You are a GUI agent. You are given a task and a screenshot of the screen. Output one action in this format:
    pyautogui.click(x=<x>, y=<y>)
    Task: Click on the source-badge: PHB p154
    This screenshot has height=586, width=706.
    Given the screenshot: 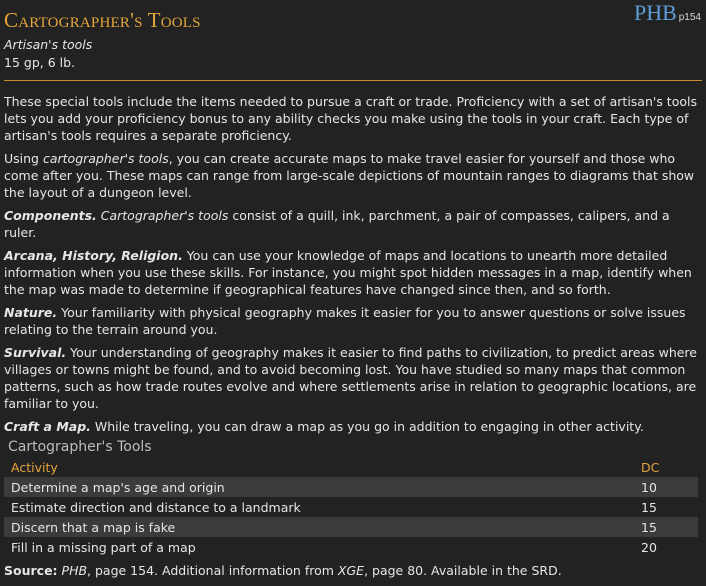 What is the action you would take?
    pyautogui.click(x=667, y=14)
    